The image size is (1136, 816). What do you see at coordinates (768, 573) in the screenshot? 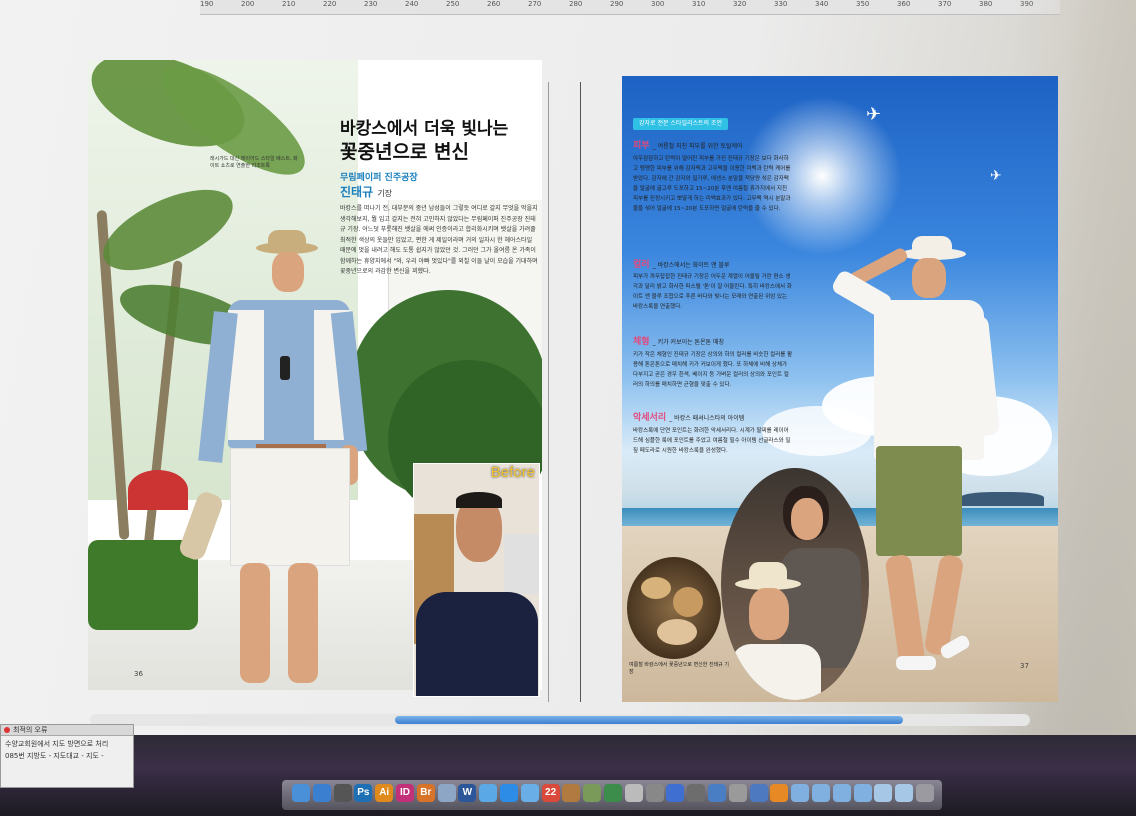
I see `man-hat-crown` at bounding box center [768, 573].